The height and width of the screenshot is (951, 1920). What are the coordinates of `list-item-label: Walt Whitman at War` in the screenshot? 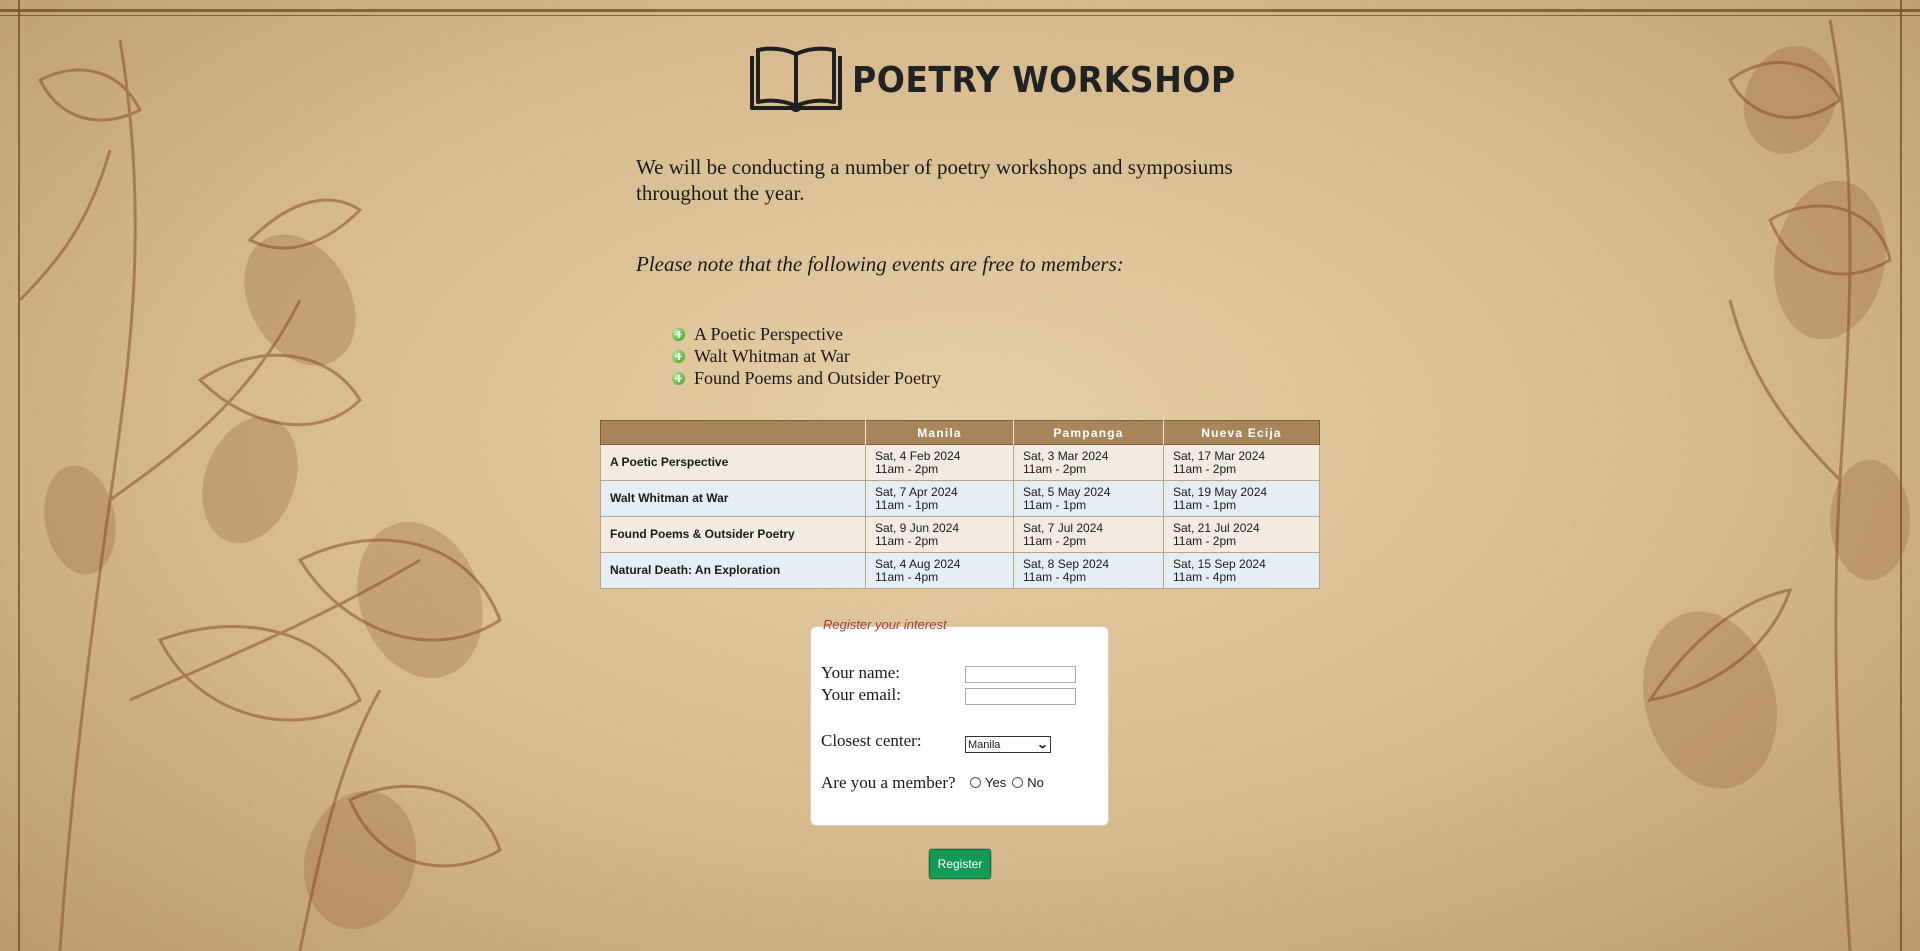 It's located at (772, 355).